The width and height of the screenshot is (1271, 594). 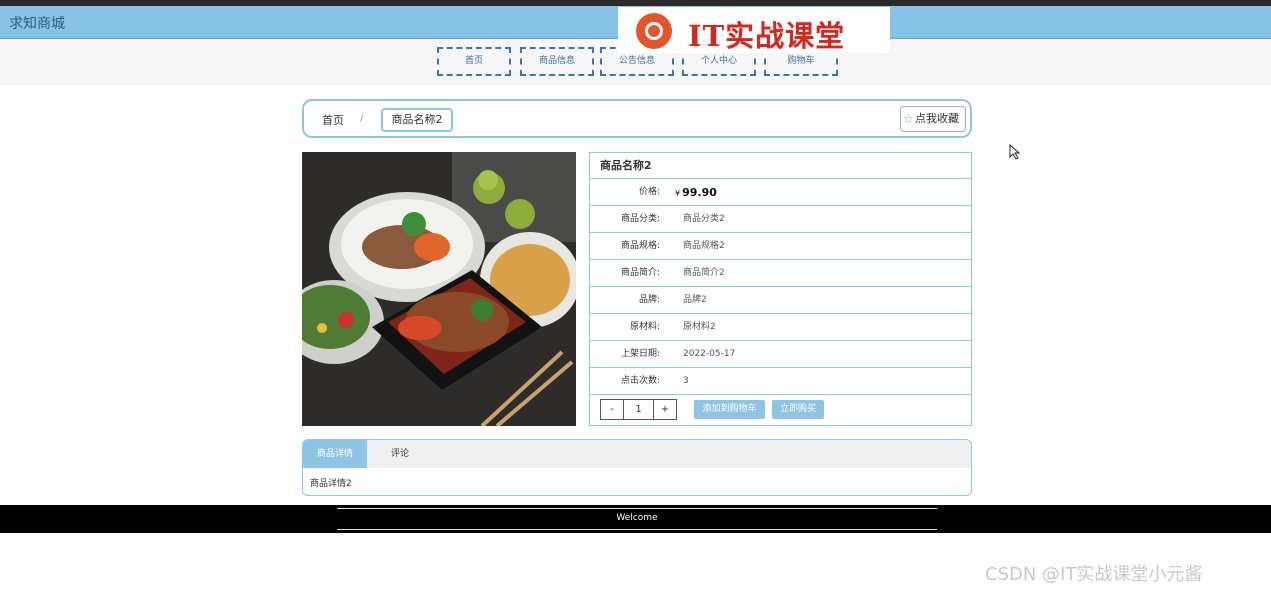 What do you see at coordinates (937, 118) in the screenshot?
I see `favorite-label: 点我收藏` at bounding box center [937, 118].